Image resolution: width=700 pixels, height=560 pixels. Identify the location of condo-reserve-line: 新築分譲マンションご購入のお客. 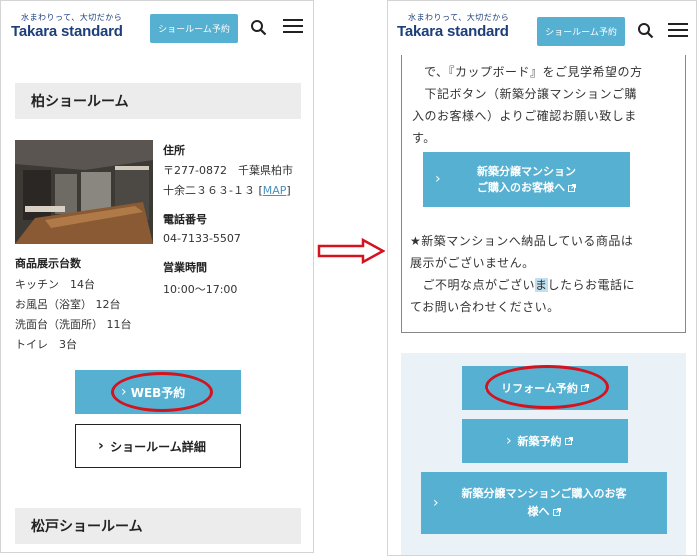
(544, 493).